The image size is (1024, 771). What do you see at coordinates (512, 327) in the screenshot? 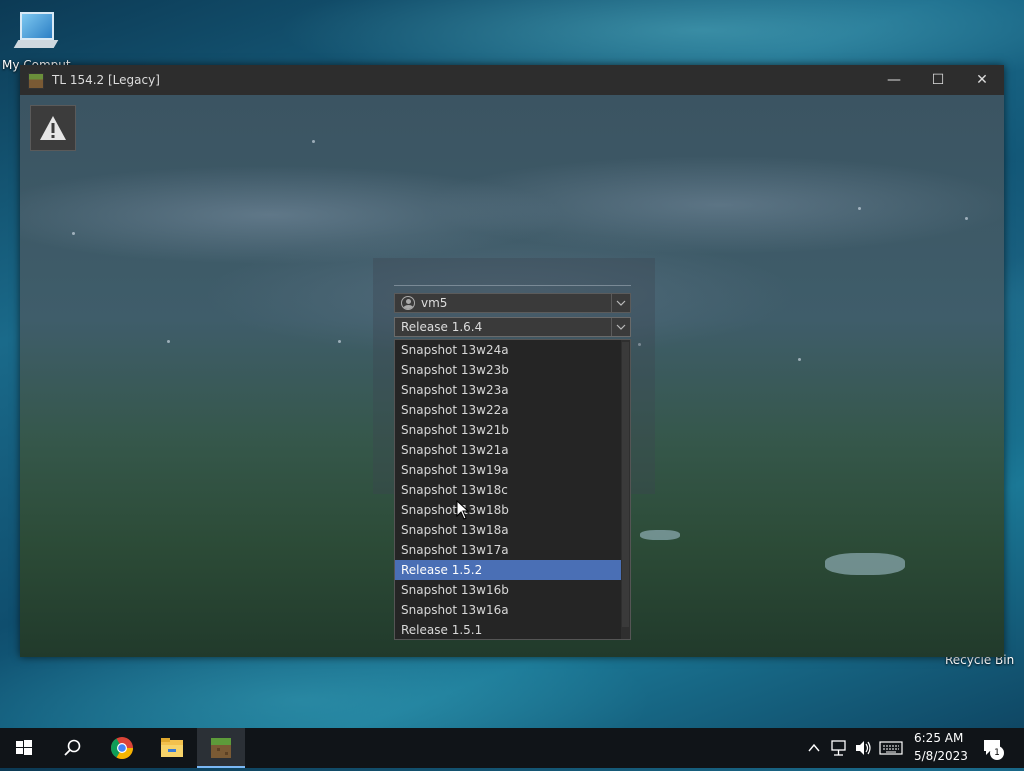
I see `version-select: Release 1.6.4` at bounding box center [512, 327].